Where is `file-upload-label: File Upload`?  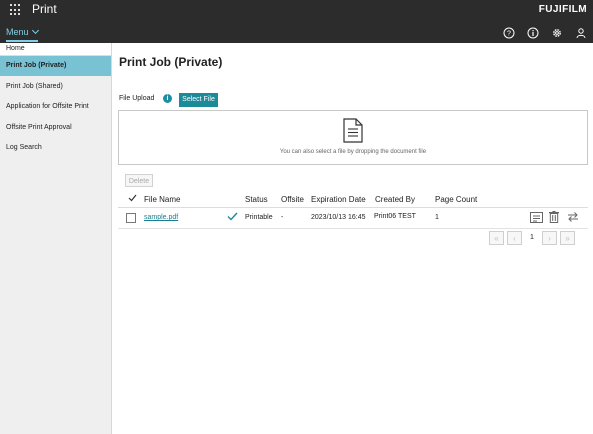 file-upload-label: File Upload is located at coordinates (137, 98).